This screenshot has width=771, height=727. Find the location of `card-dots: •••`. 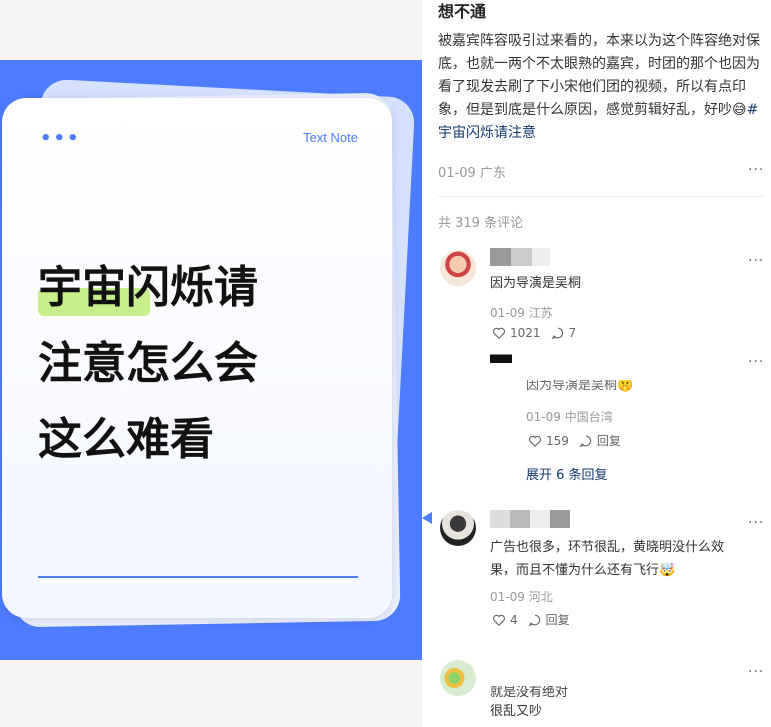

card-dots: ••• is located at coordinates (60, 138).